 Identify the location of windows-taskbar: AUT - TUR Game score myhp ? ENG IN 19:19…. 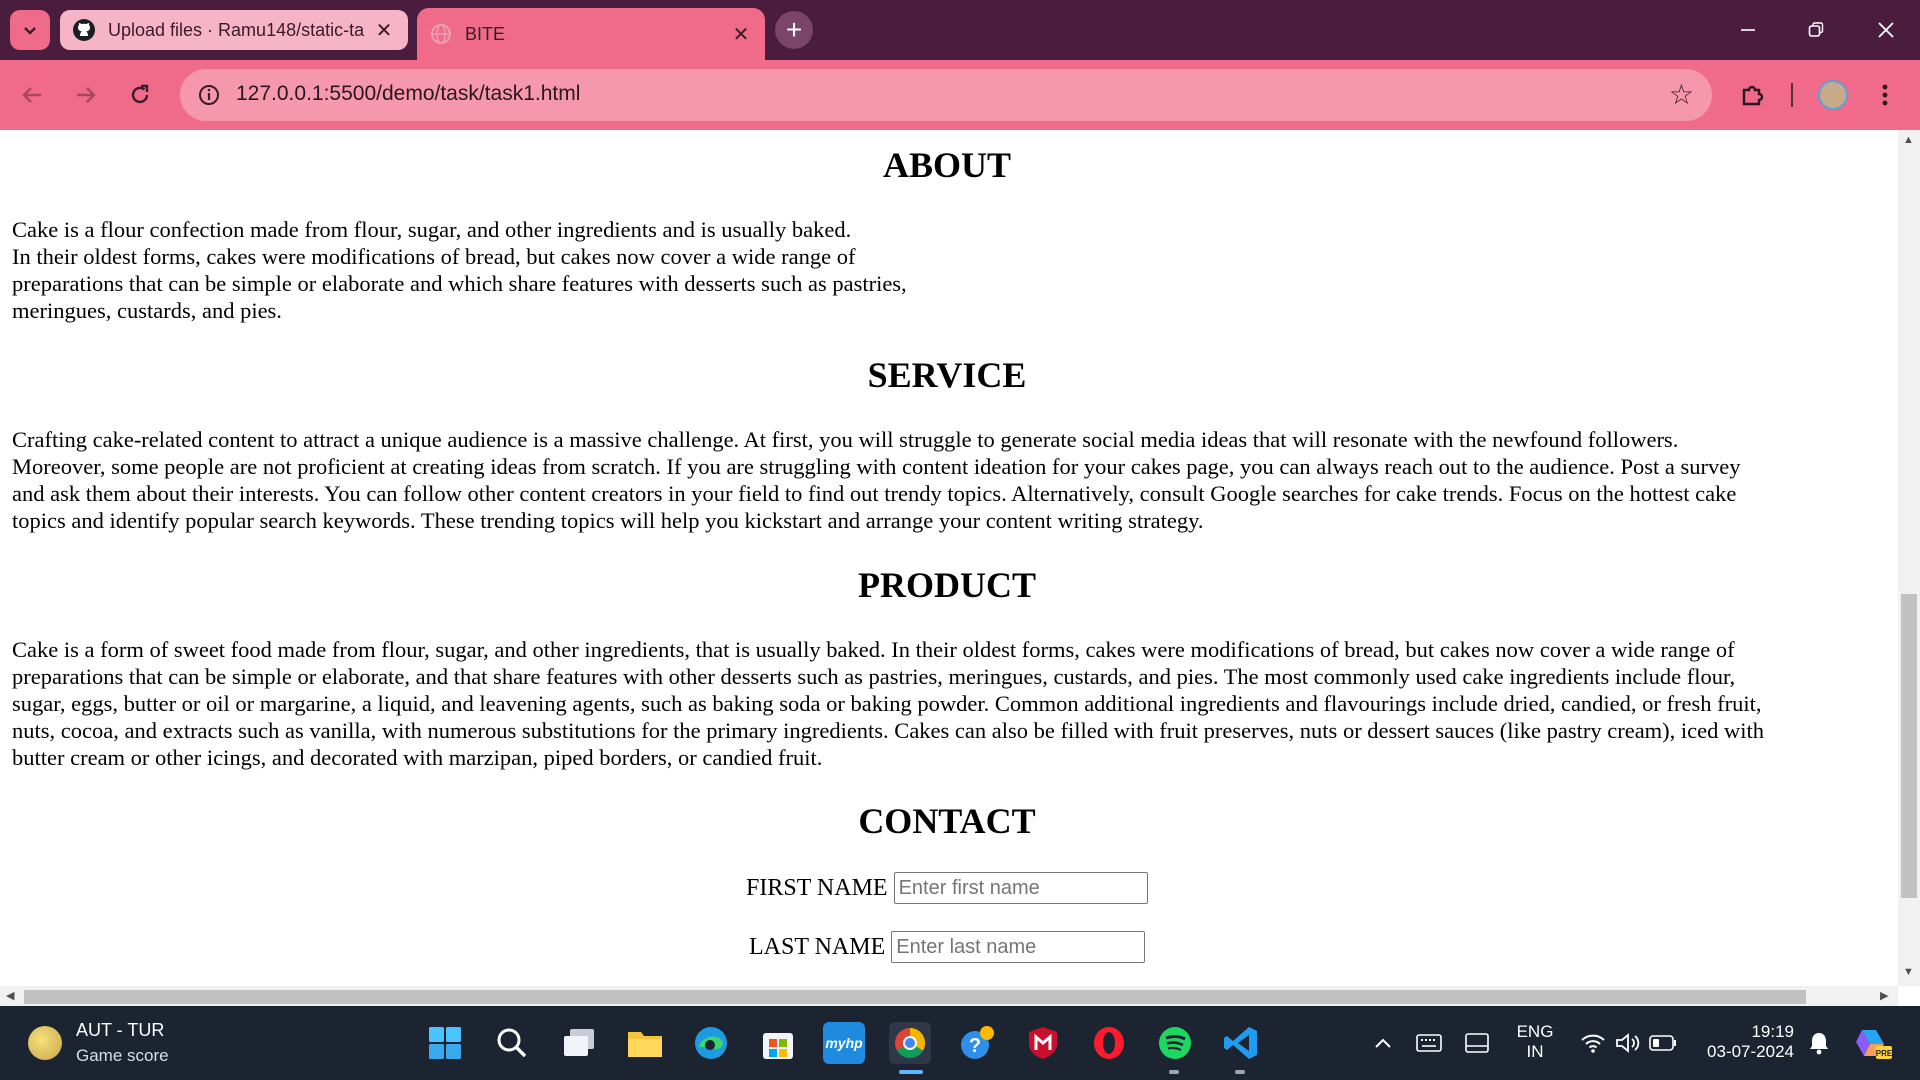
(960, 1043).